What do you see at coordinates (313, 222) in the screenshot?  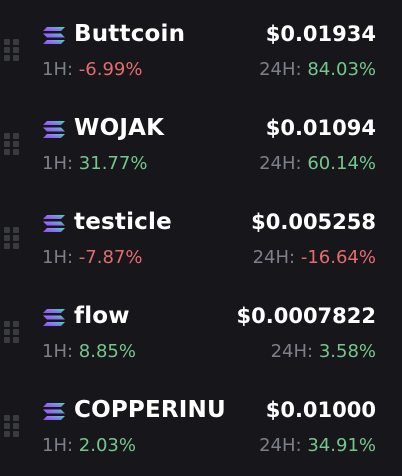 I see `token-price: $0.005258` at bounding box center [313, 222].